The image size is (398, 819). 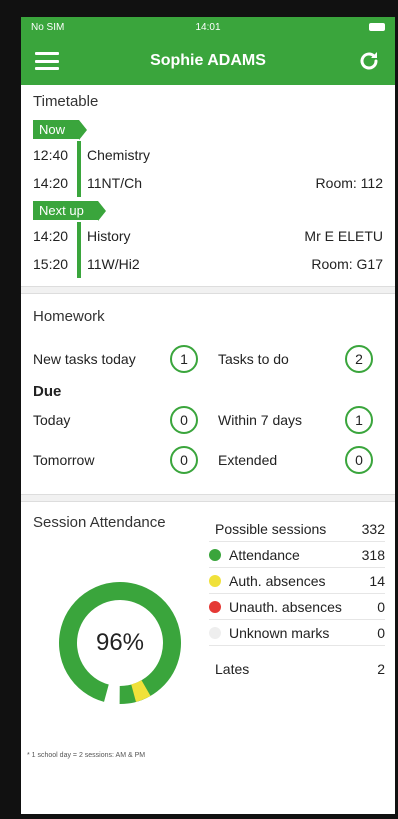 I want to click on due-today: Today 0, so click(x=120, y=420).